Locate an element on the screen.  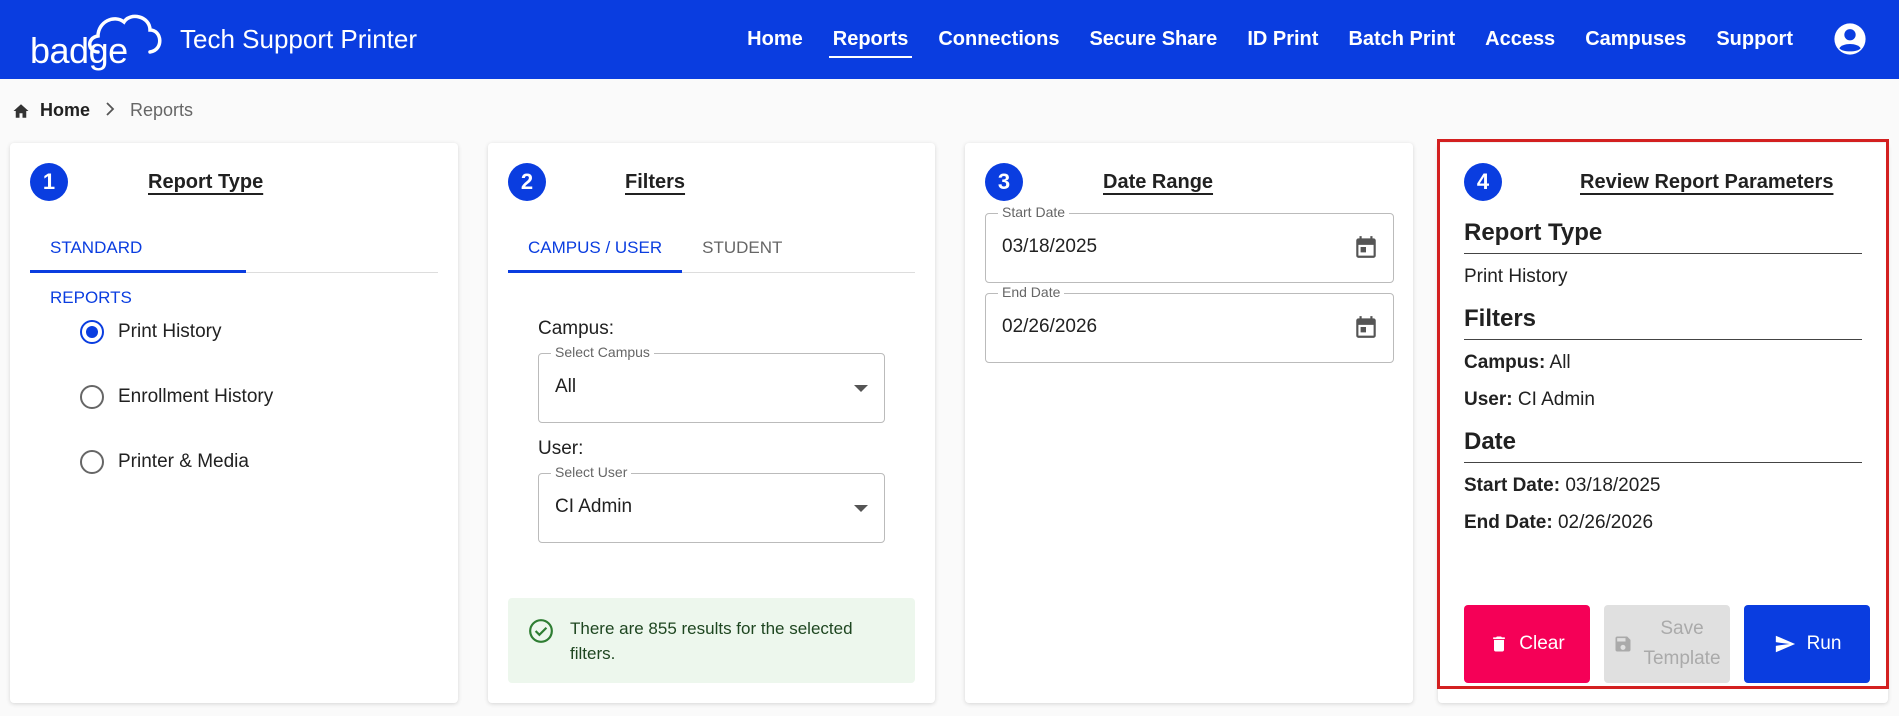
radio-checked-icon is located at coordinates (92, 332).